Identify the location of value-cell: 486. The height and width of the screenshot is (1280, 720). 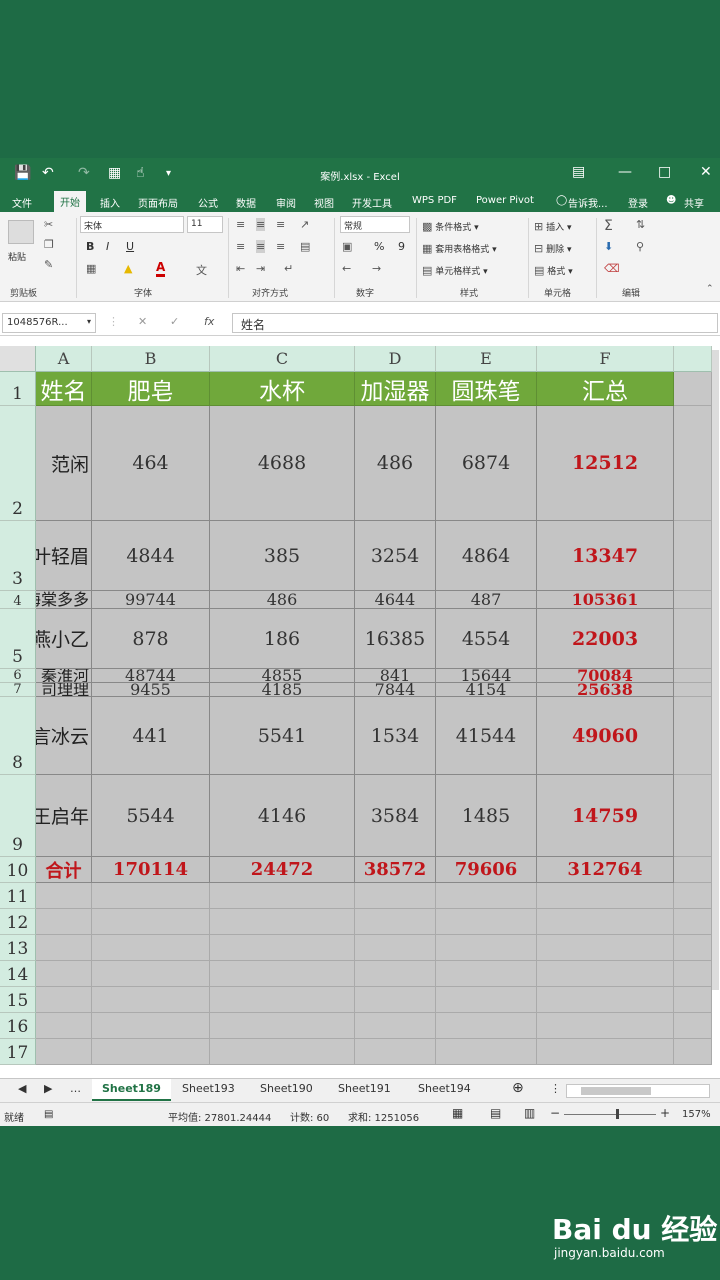
(395, 463).